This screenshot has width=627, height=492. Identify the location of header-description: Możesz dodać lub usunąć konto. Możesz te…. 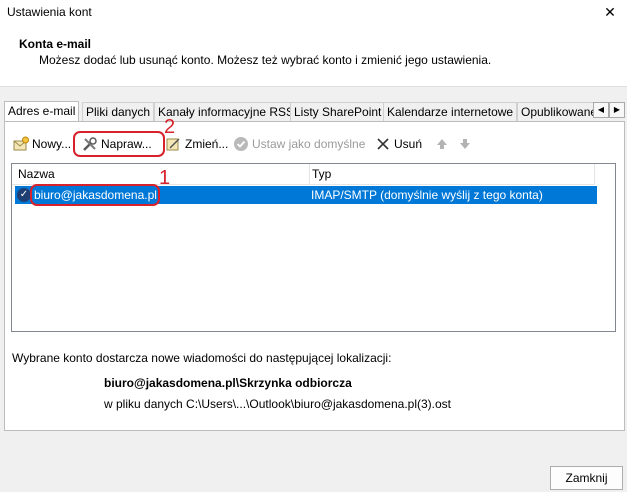
(265, 60).